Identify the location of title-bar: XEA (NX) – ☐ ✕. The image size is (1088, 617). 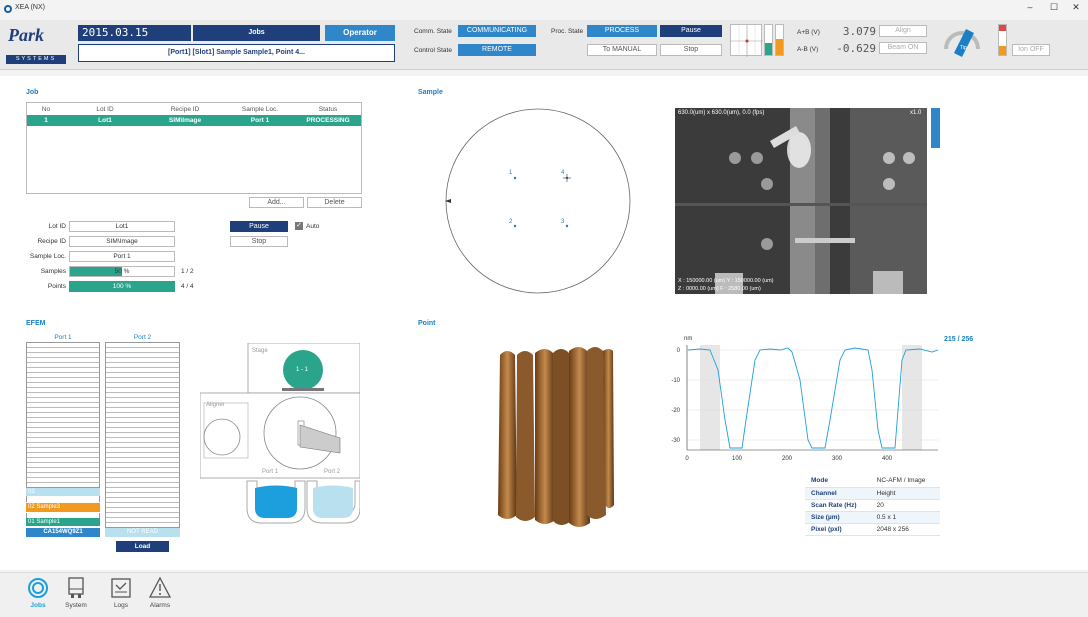
(544, 10).